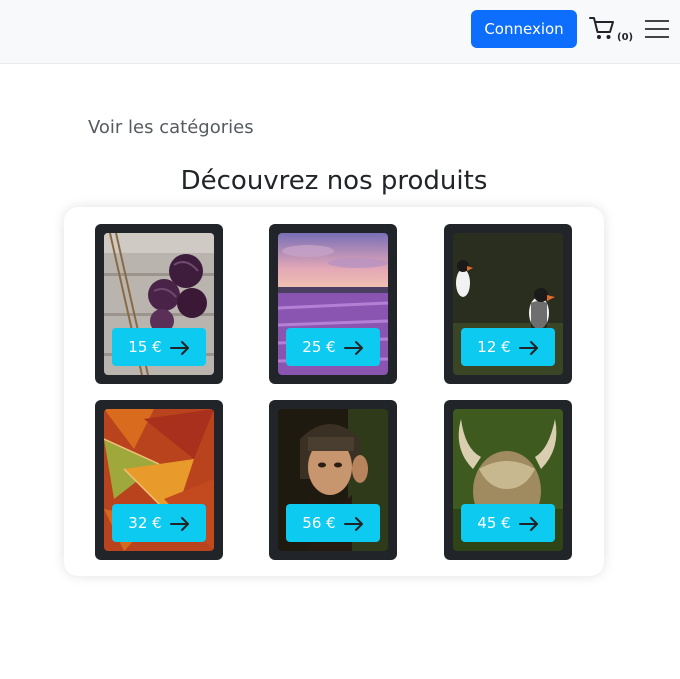 This screenshot has width=680, height=679. Describe the element at coordinates (334, 181) in the screenshot. I see `page-title: Découvrez nos produits` at that location.